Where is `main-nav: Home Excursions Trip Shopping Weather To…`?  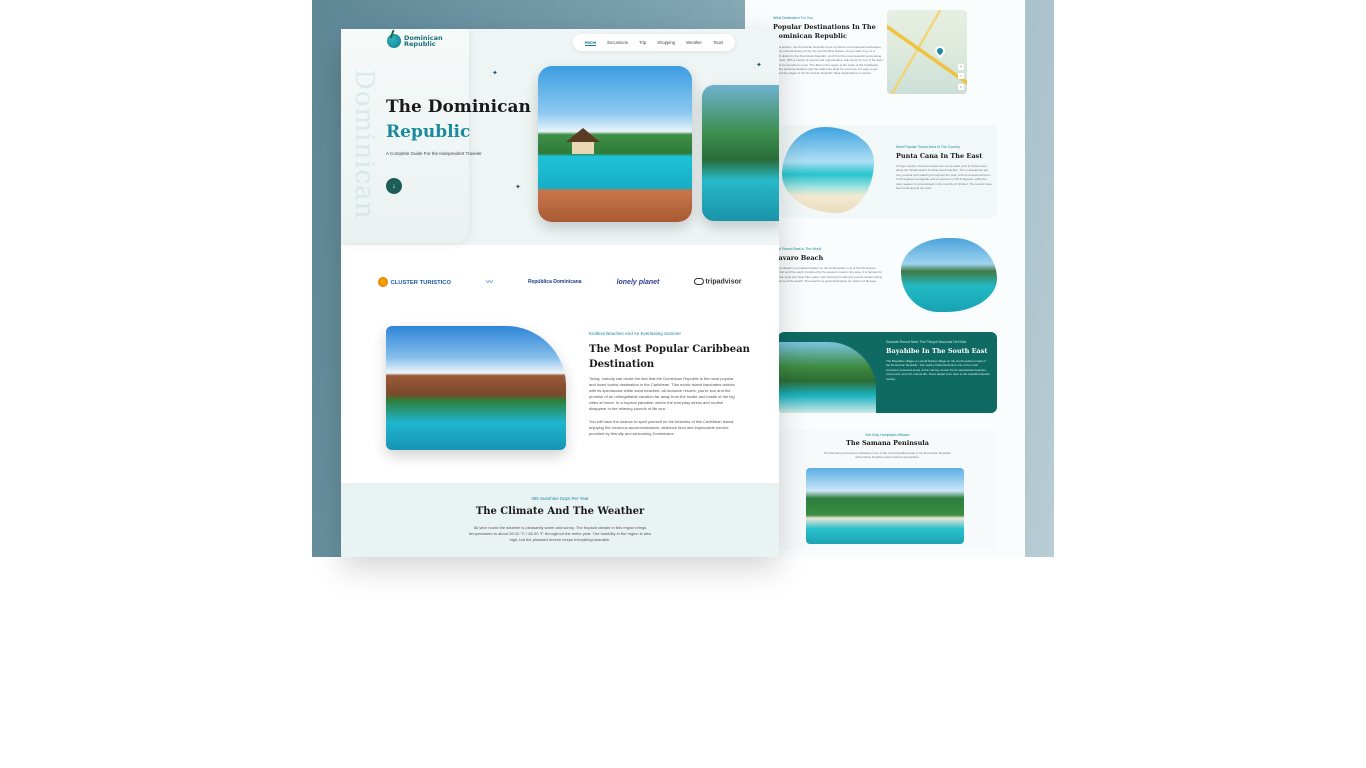
main-nav: Home Excursions Trip Shopping Weather To… is located at coordinates (654, 42).